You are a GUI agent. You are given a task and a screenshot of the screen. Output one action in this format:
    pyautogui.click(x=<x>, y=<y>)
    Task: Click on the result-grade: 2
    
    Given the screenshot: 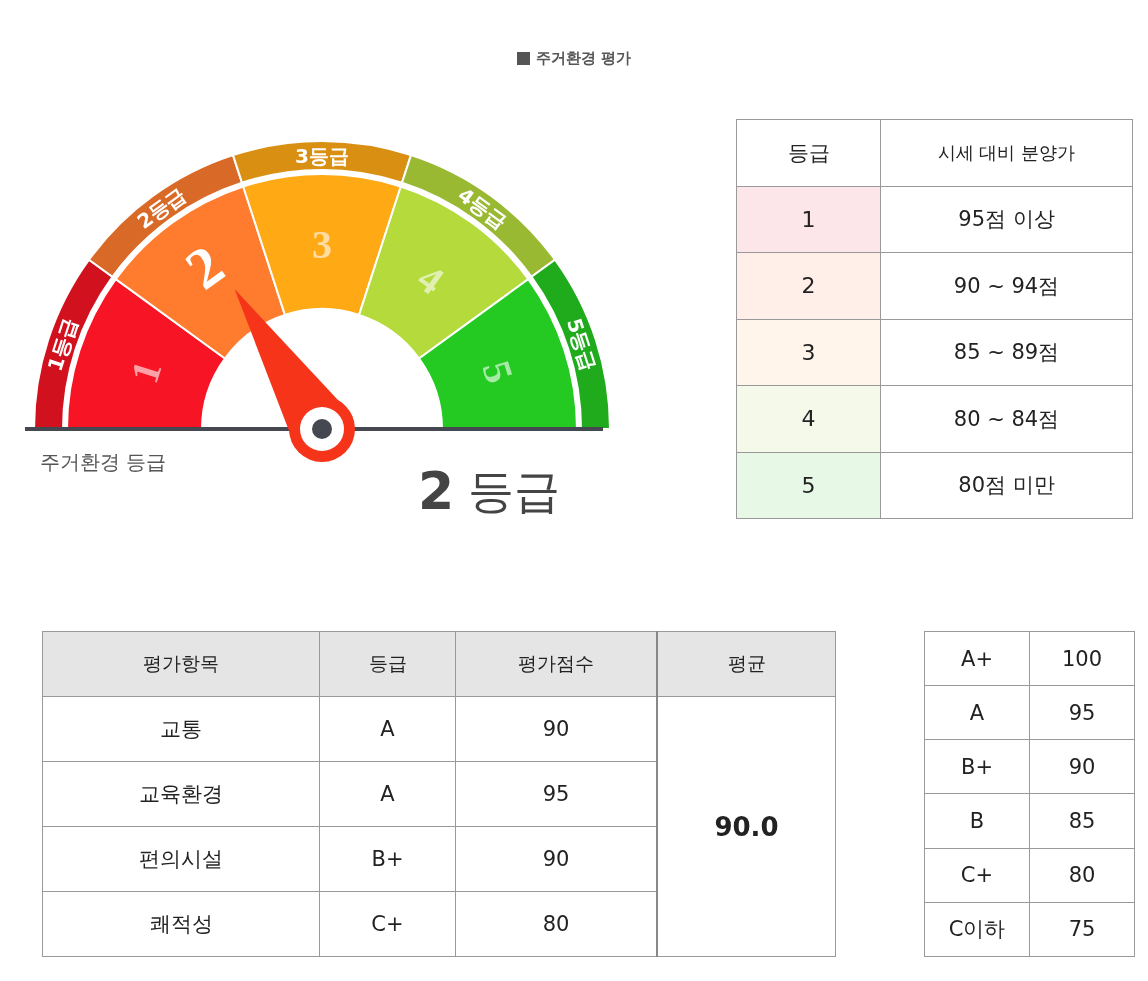 What is the action you would take?
    pyautogui.click(x=436, y=490)
    